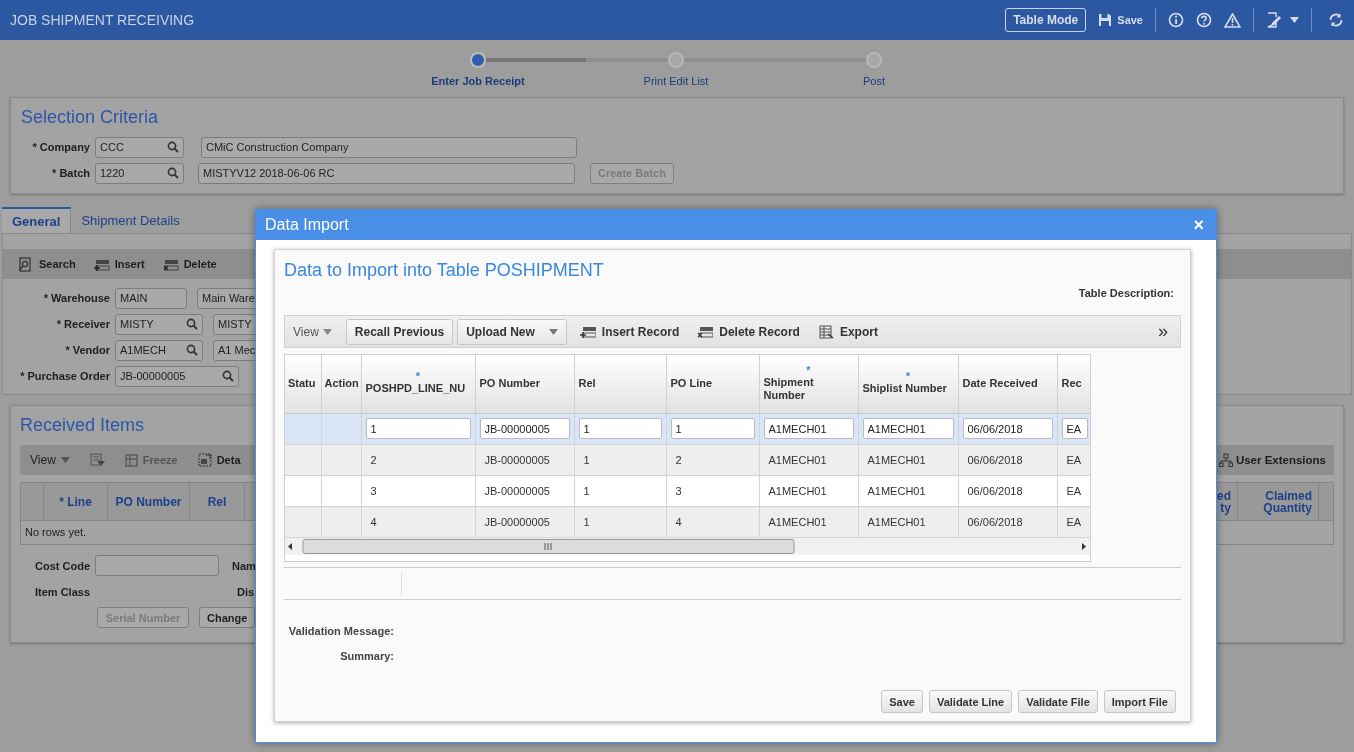  Describe the element at coordinates (808, 384) in the screenshot. I see `column-header: * Shipment Number` at that location.